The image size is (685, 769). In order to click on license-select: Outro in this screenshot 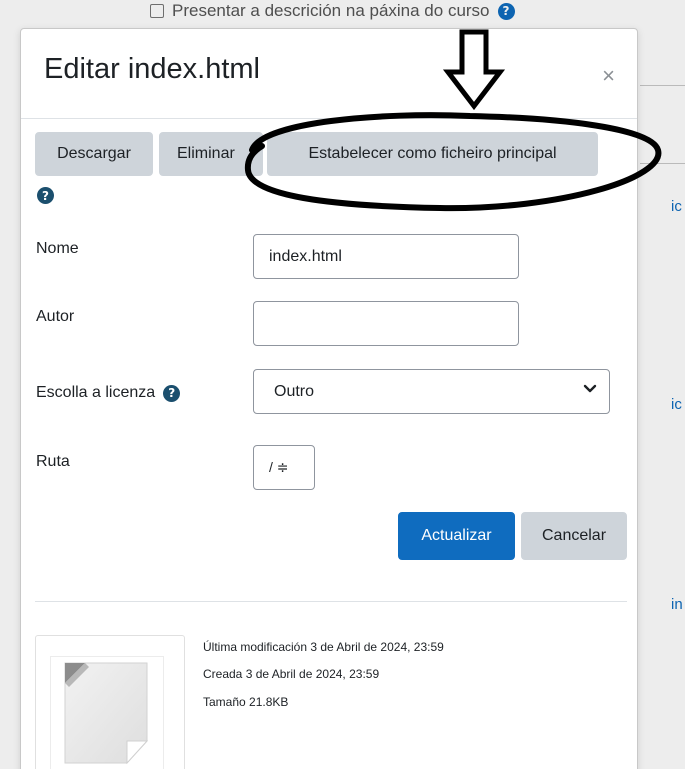, I will do `click(431, 391)`.